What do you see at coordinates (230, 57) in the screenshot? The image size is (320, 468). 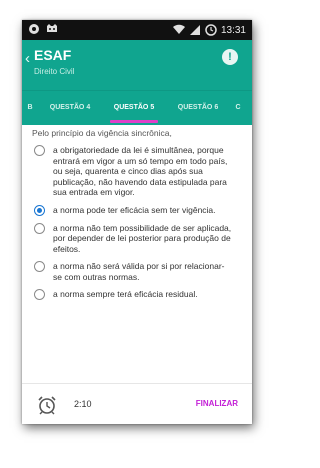 I see `info-button: !` at bounding box center [230, 57].